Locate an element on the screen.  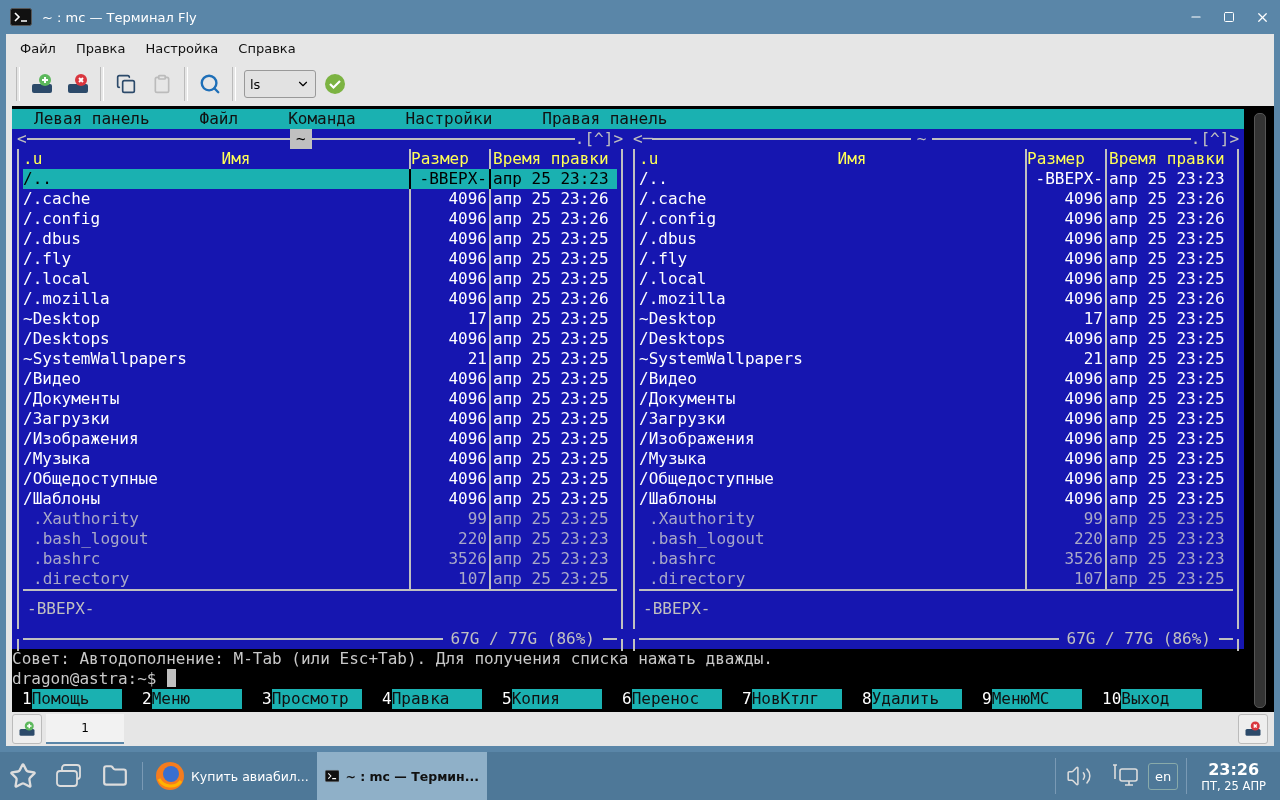
panel-nav-left: < is located at coordinates (22, 139).